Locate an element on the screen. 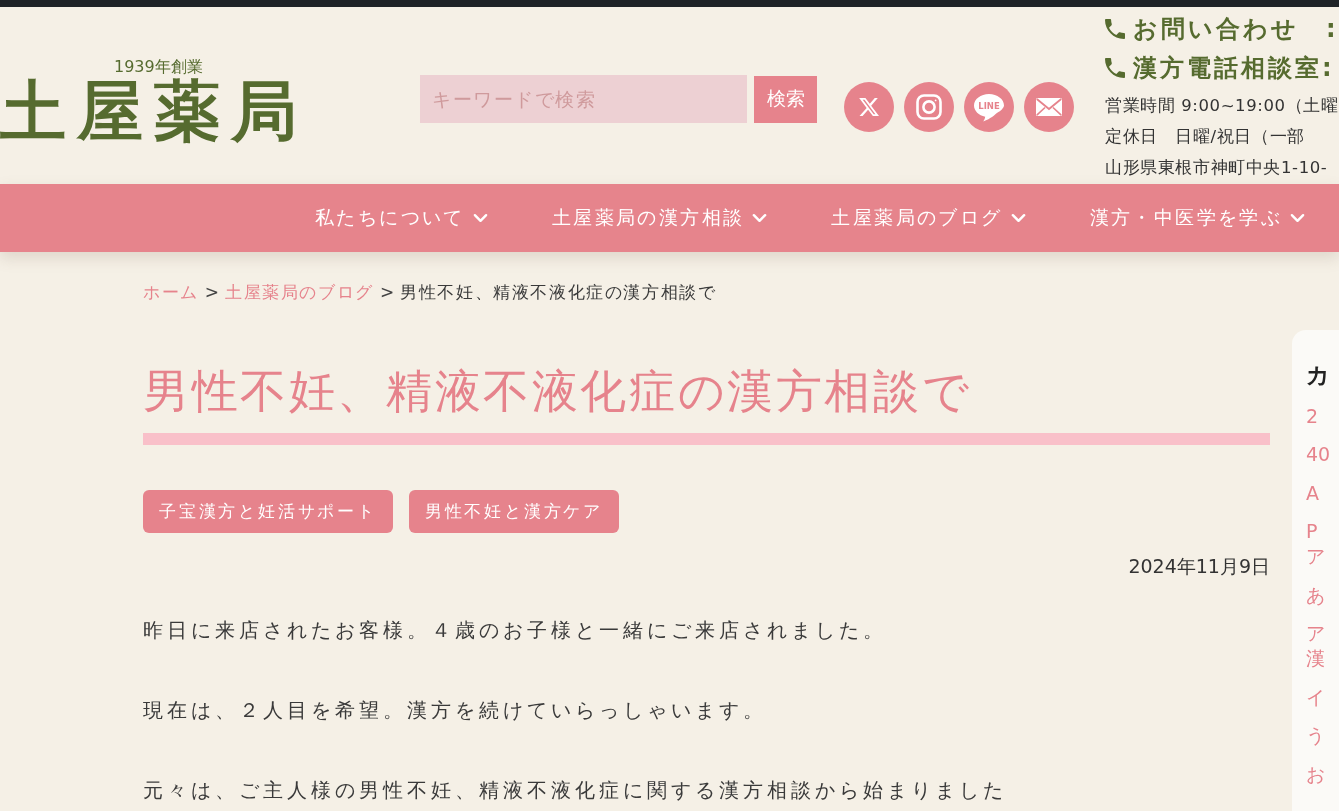 The width and height of the screenshot is (1339, 811). sidebar-link: A is located at coordinates (1312, 493).